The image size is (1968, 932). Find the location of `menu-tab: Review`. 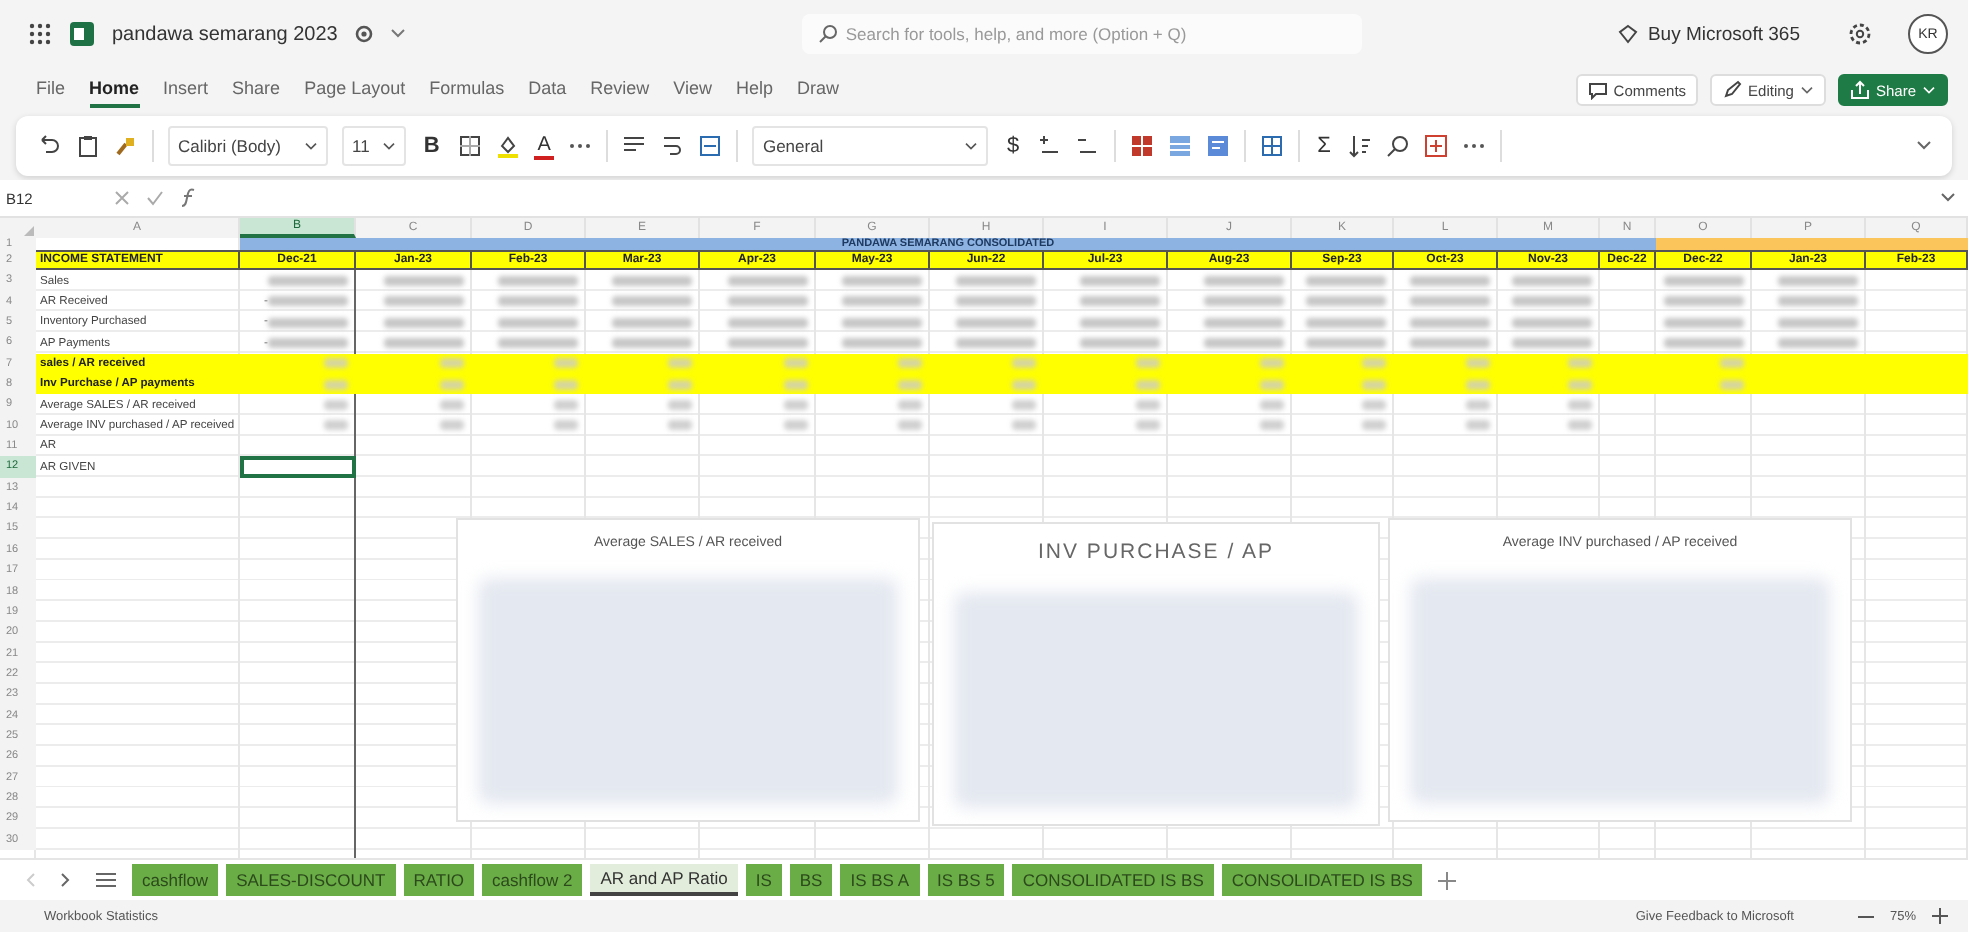

menu-tab: Review is located at coordinates (620, 90).